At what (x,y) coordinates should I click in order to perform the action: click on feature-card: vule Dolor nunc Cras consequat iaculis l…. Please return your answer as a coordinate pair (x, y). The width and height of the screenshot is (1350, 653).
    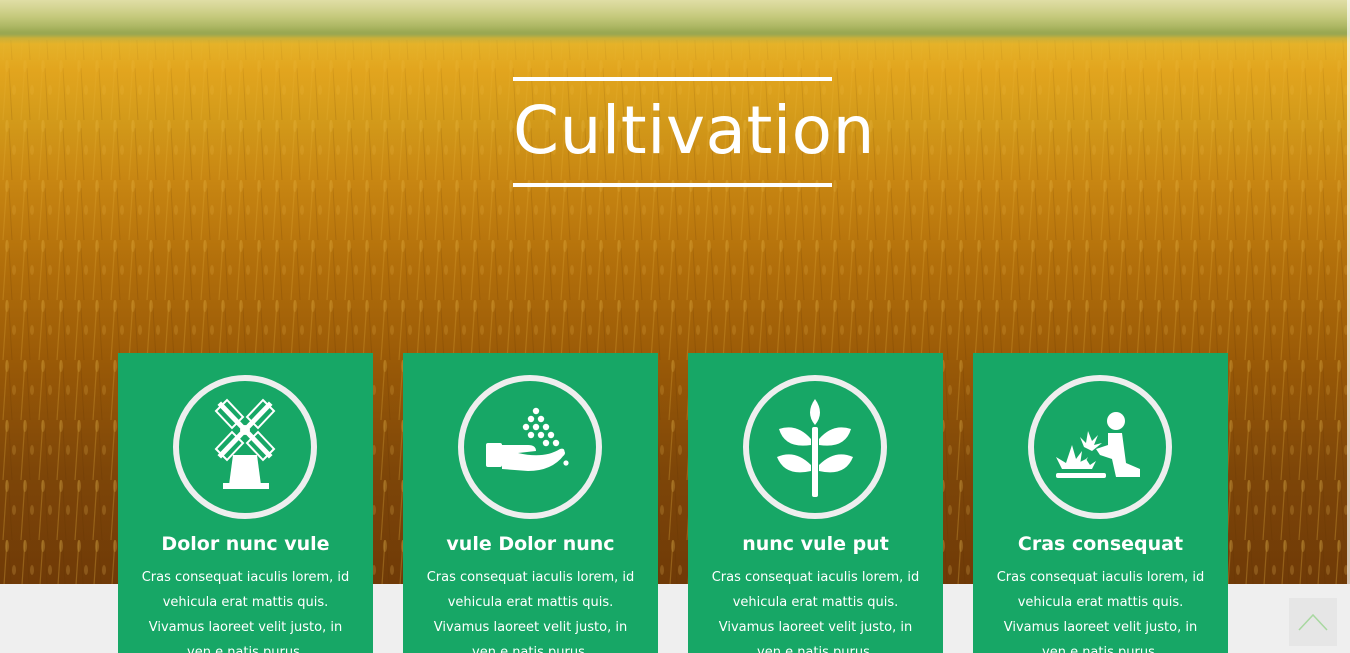
    Looking at the image, I should click on (530, 503).